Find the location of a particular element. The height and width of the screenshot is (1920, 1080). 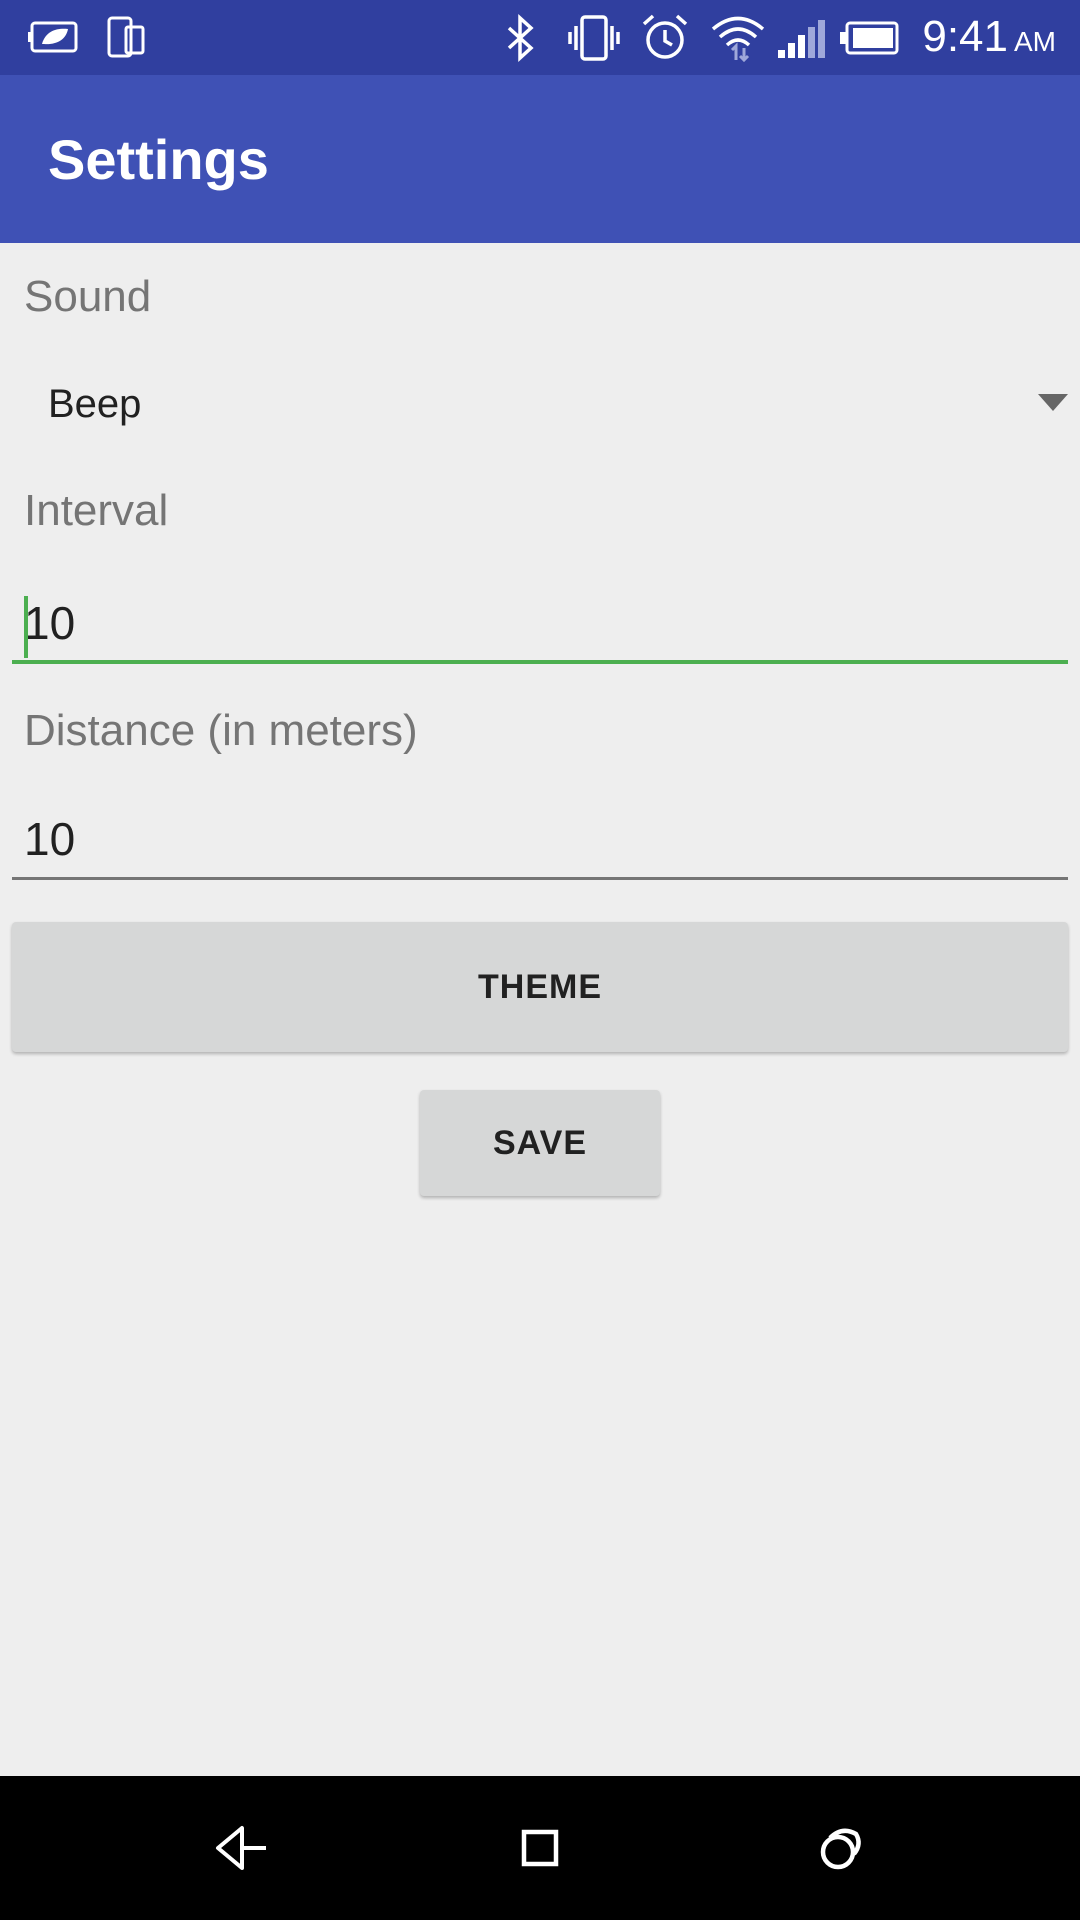

home-icon is located at coordinates (540, 1848).